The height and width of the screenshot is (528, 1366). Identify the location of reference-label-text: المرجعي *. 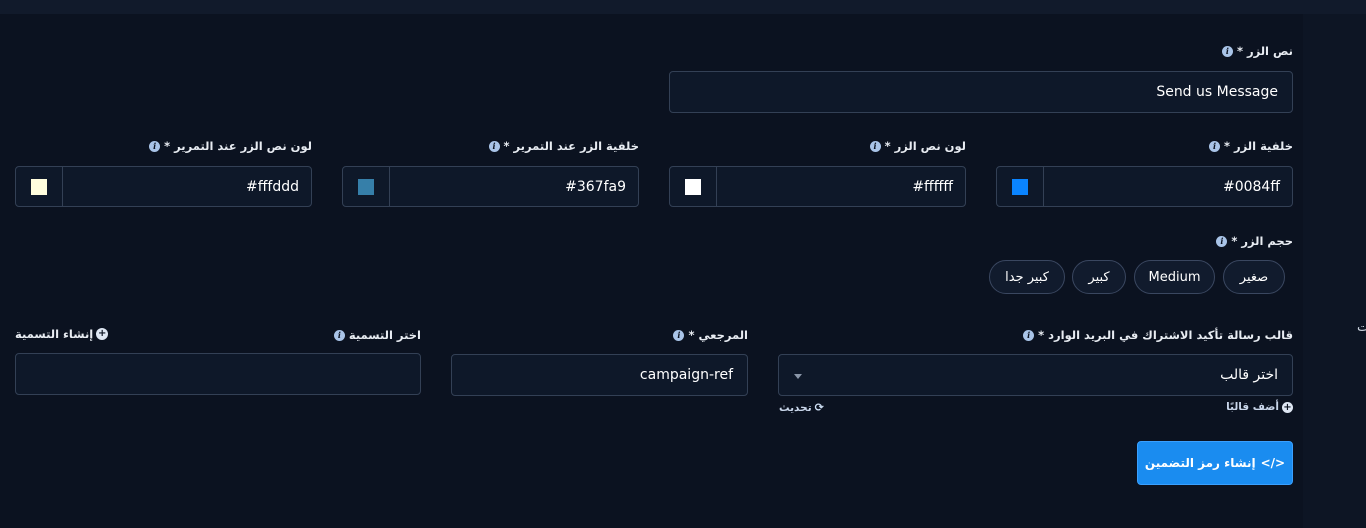
(718, 335).